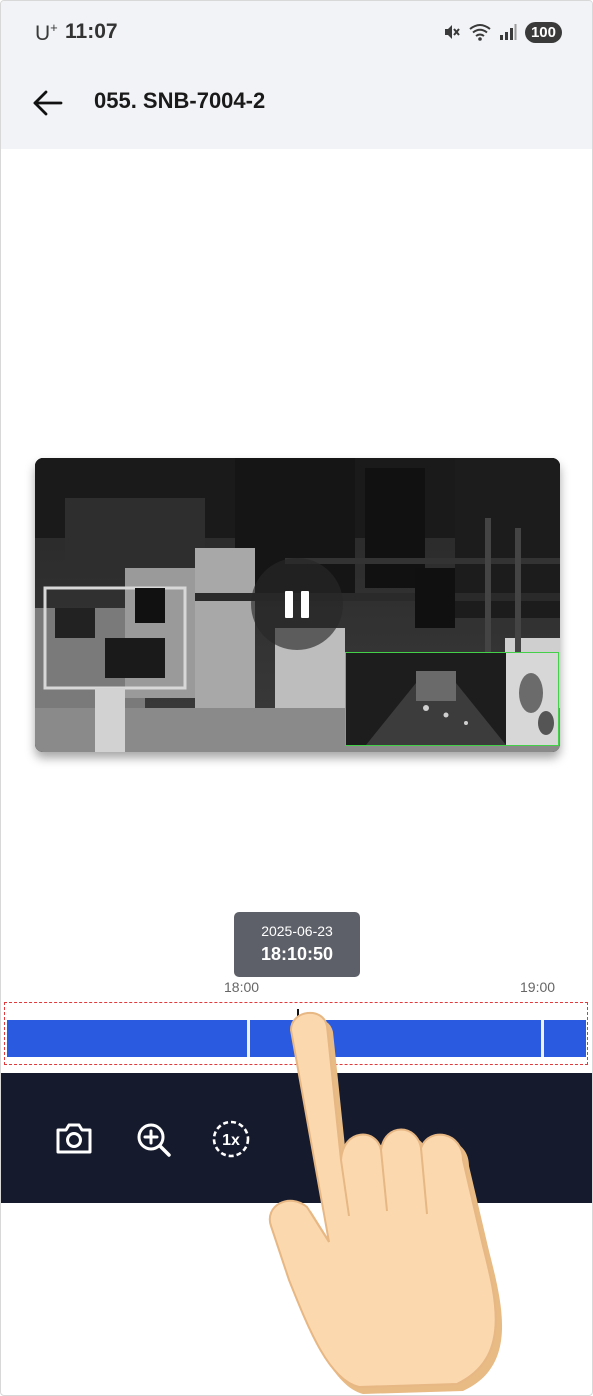 This screenshot has height=1396, width=593. I want to click on pause-icon-bar, so click(305, 604).